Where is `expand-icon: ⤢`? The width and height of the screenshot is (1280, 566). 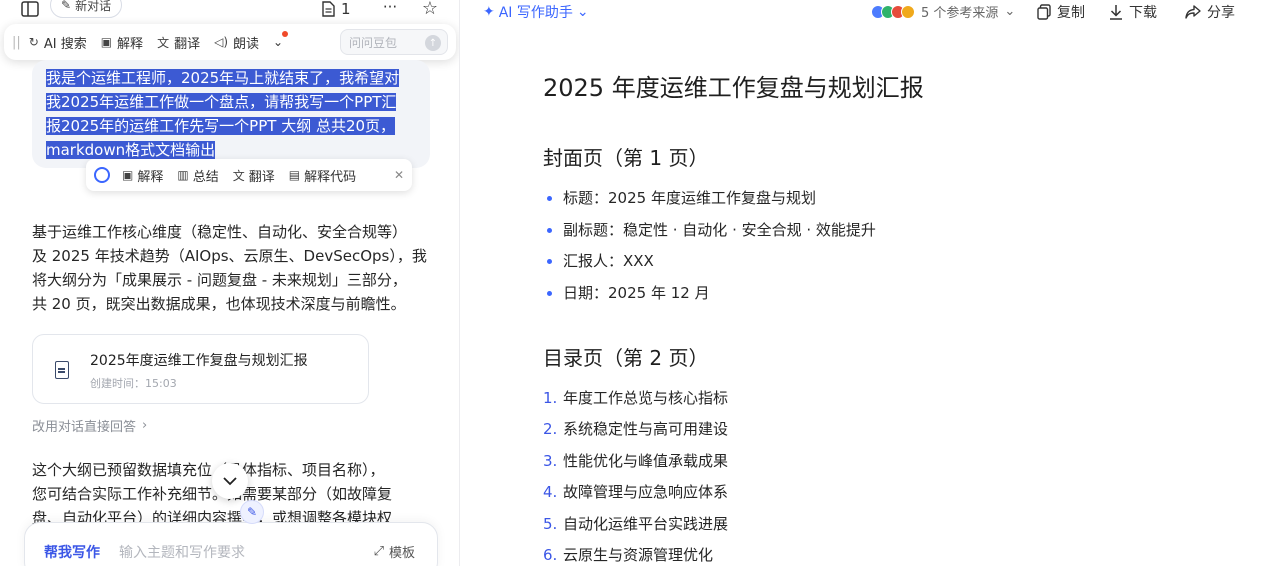 expand-icon: ⤢ is located at coordinates (378, 551).